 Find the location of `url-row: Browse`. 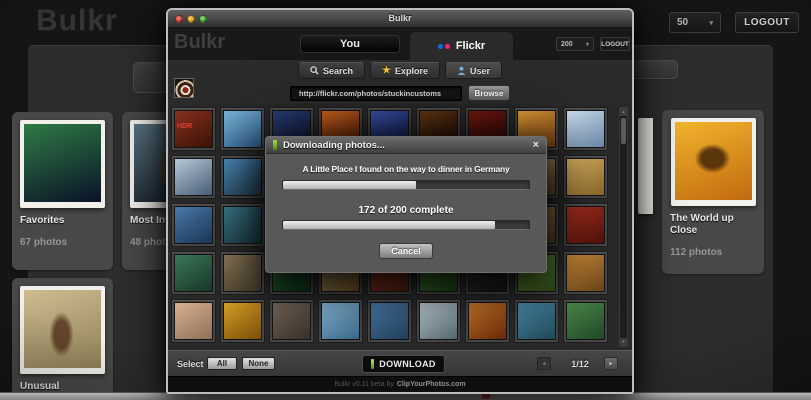

url-row: Browse is located at coordinates (400, 91).